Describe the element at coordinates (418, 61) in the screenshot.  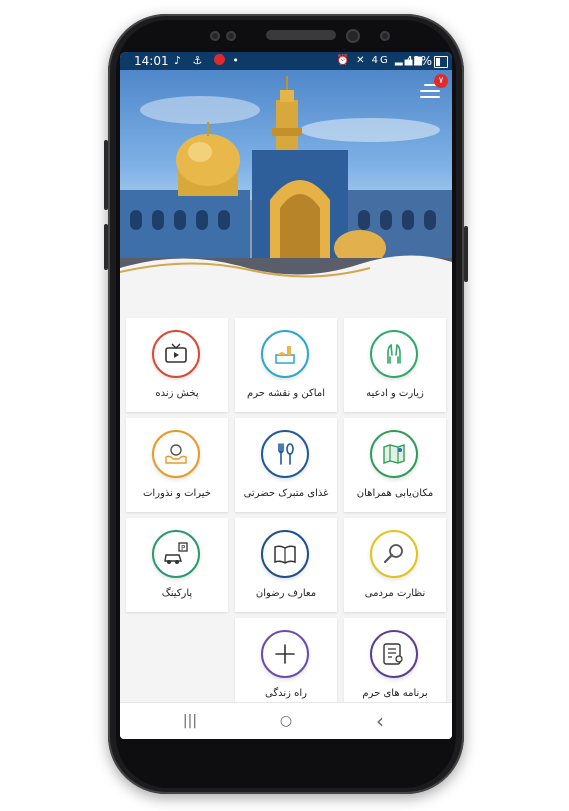
I see `battery-percent: 42%` at that location.